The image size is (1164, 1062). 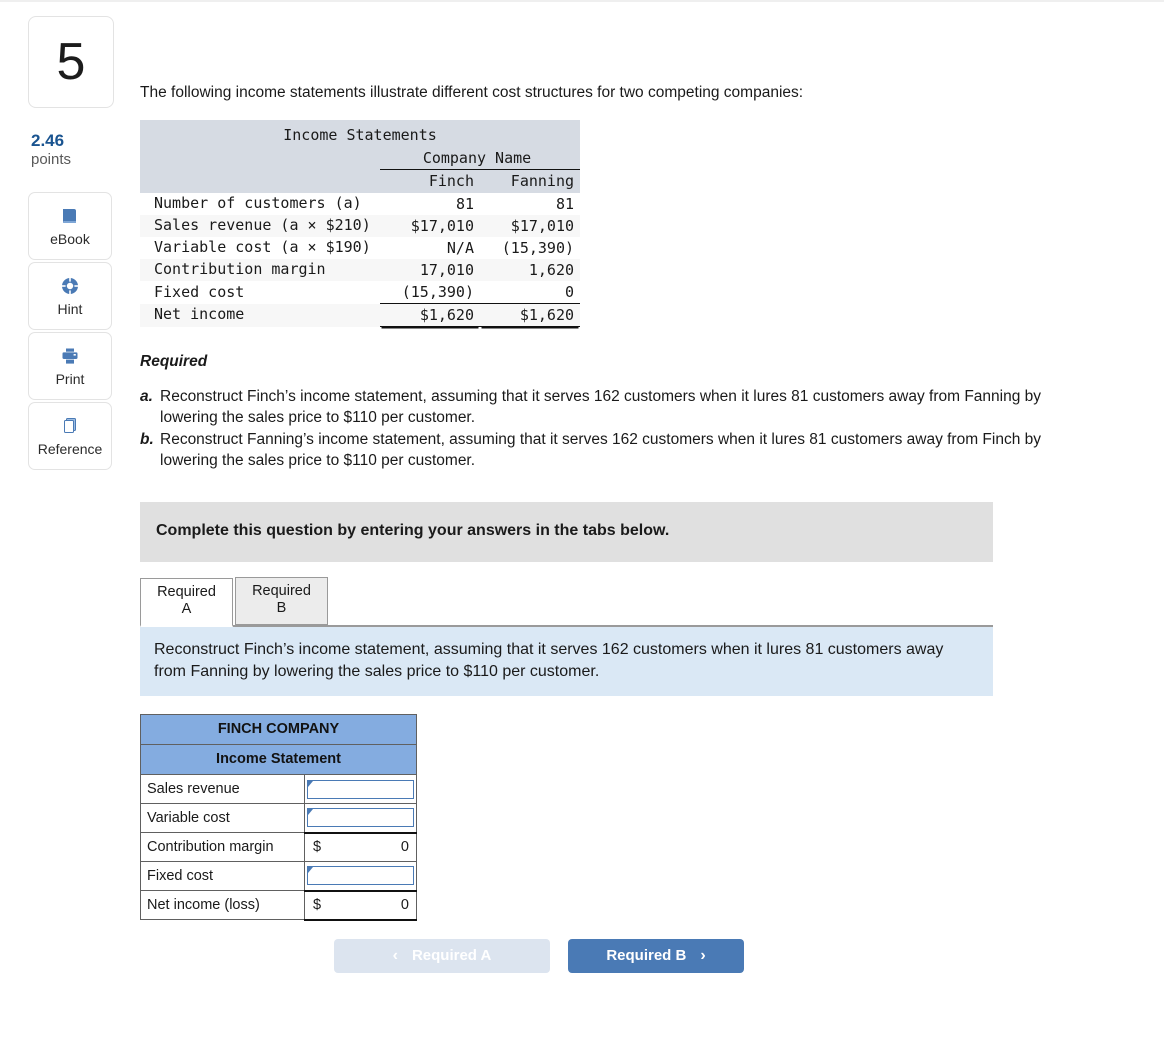 I want to click on print-label: Print, so click(x=70, y=378).